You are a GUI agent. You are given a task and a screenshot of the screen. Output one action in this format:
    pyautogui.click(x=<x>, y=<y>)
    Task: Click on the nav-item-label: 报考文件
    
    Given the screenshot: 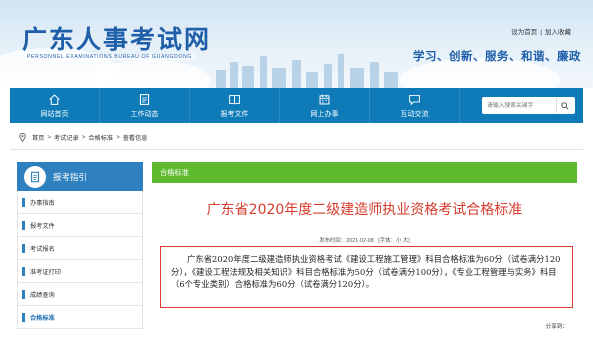 What is the action you would take?
    pyautogui.click(x=234, y=114)
    